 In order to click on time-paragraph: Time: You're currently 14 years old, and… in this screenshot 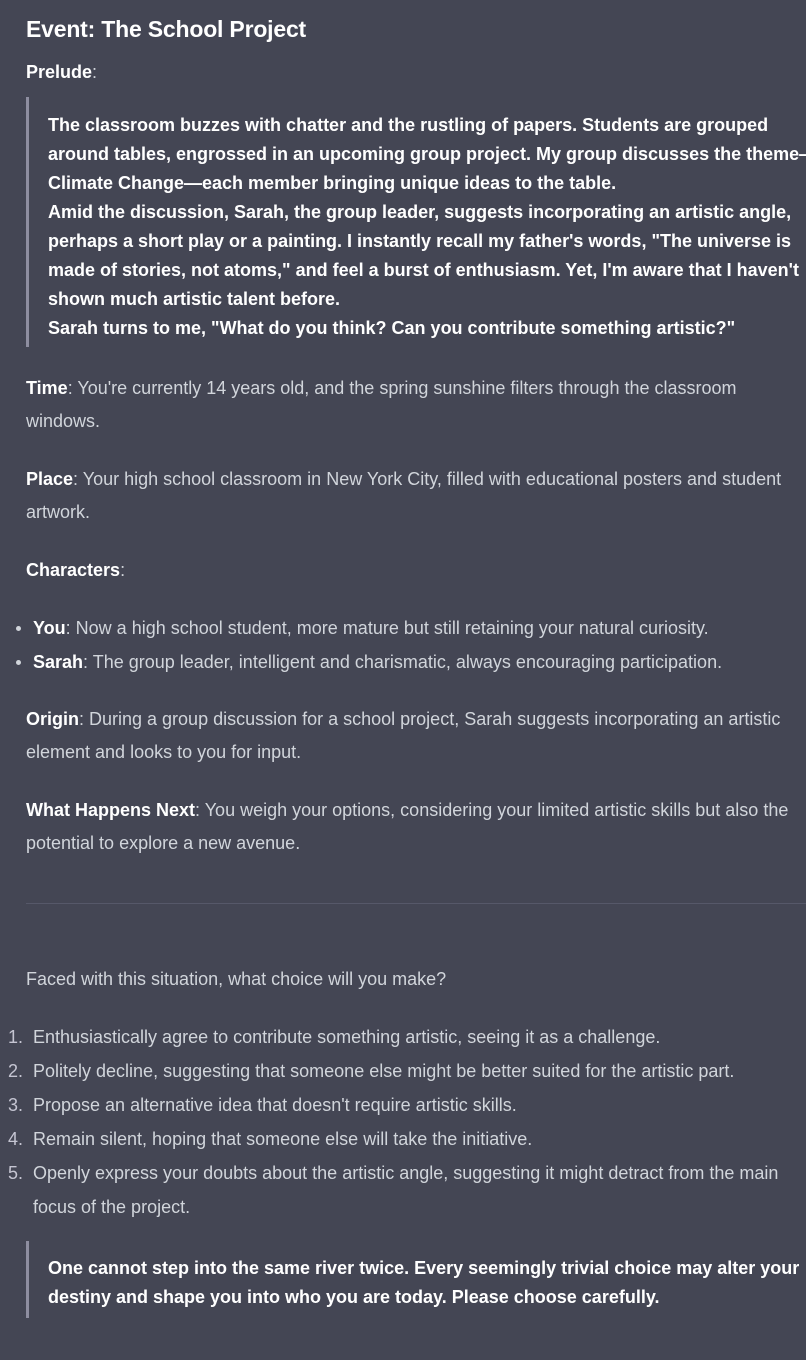, I will do `click(416, 405)`.